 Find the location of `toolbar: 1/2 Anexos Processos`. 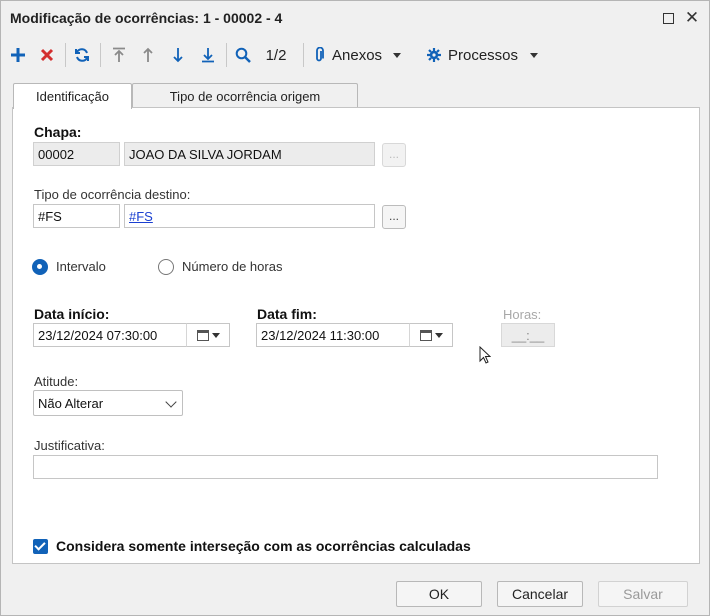

toolbar: 1/2 Anexos Processos is located at coordinates (355, 55).